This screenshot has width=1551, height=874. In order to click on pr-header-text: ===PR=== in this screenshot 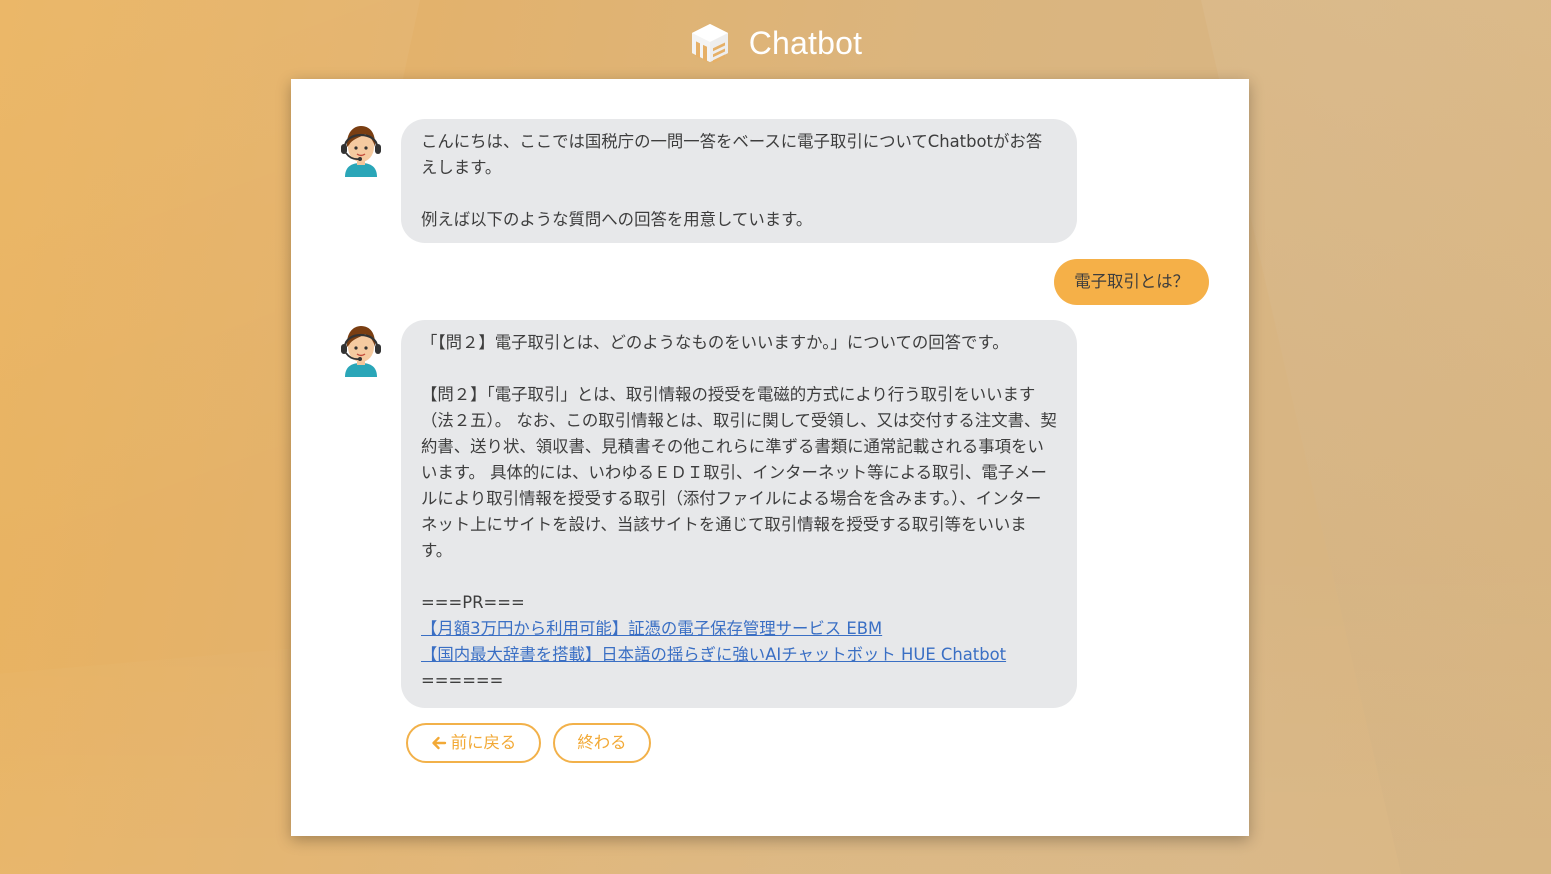, I will do `click(473, 602)`.